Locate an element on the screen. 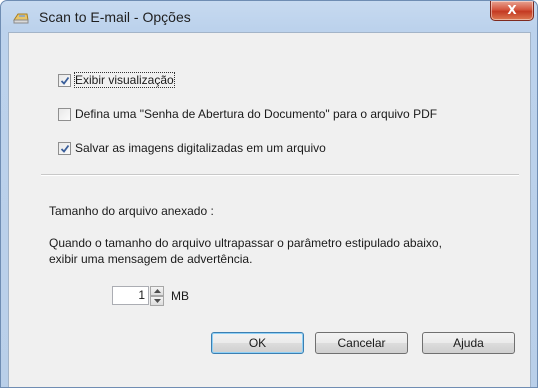  arrow-up-icon is located at coordinates (157, 291).